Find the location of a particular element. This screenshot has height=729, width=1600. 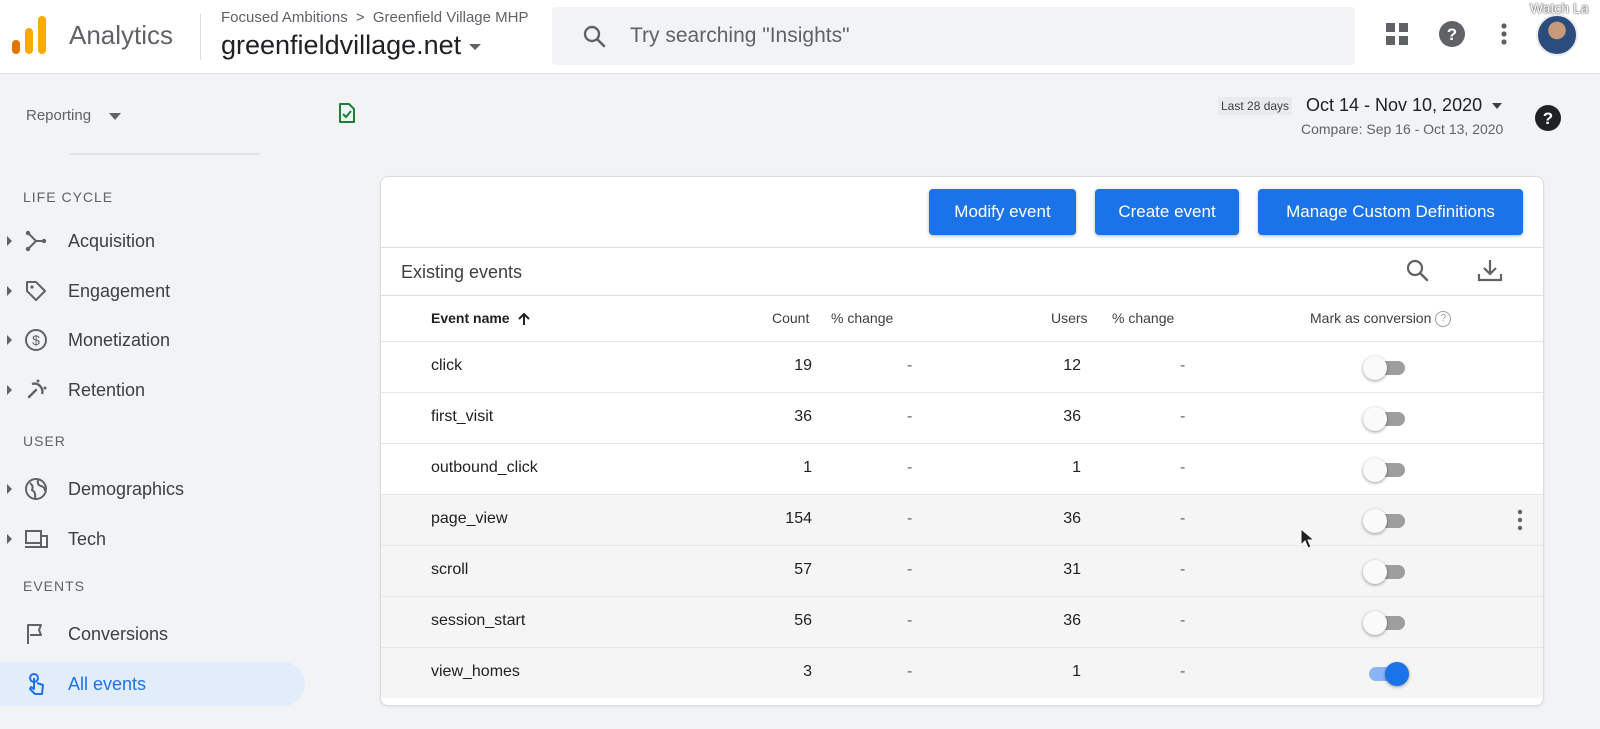

manage-custom-definitions-button: Manage Custom Definitions is located at coordinates (1390, 212).